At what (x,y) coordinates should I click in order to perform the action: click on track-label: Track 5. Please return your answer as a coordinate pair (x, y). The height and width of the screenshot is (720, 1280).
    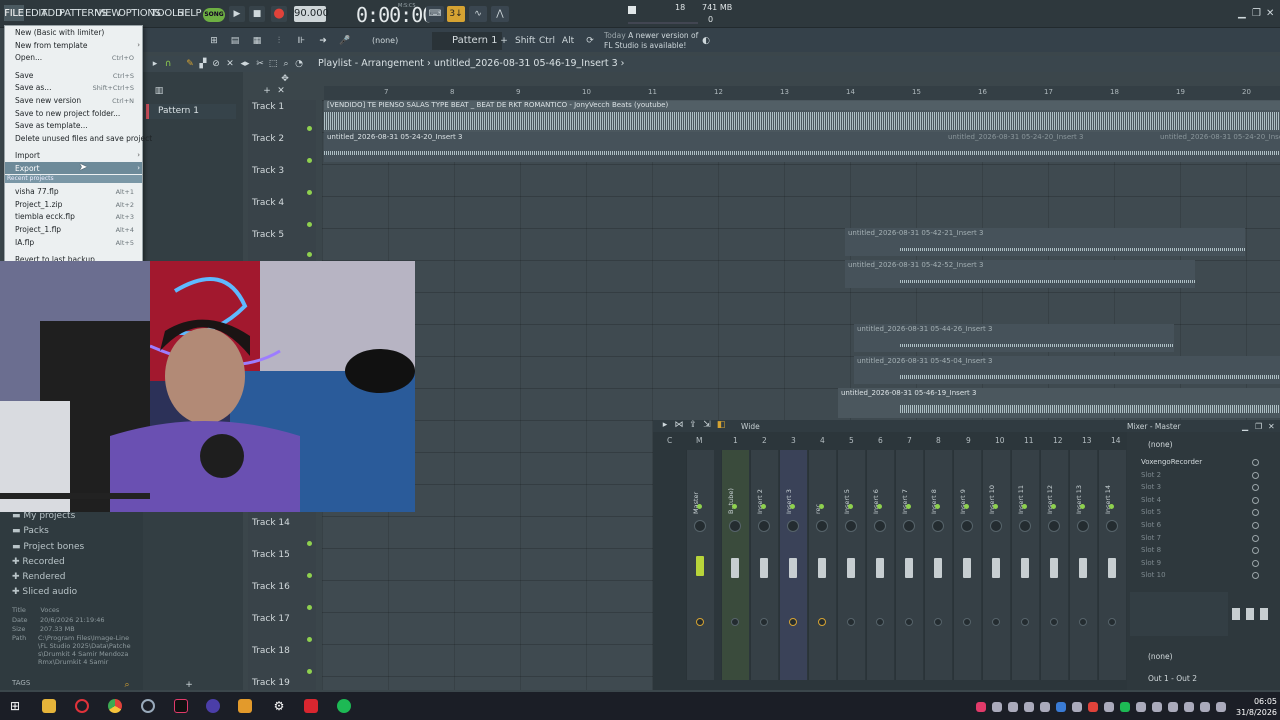
    Looking at the image, I should click on (268, 235).